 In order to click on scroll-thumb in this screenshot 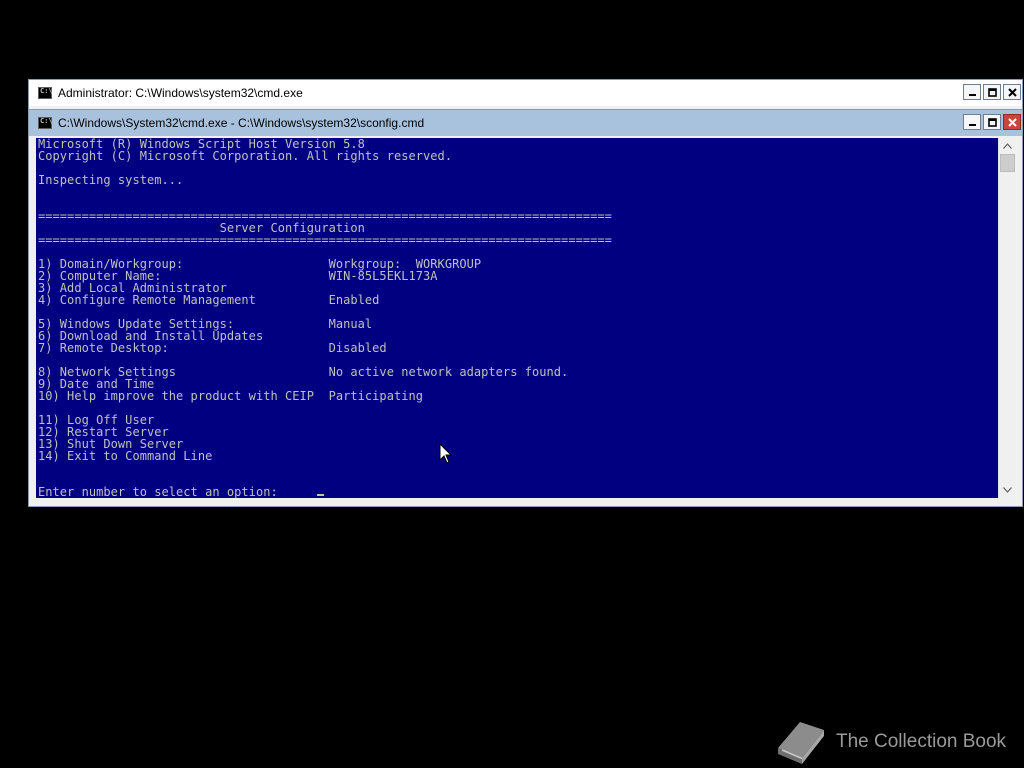, I will do `click(1007, 163)`.